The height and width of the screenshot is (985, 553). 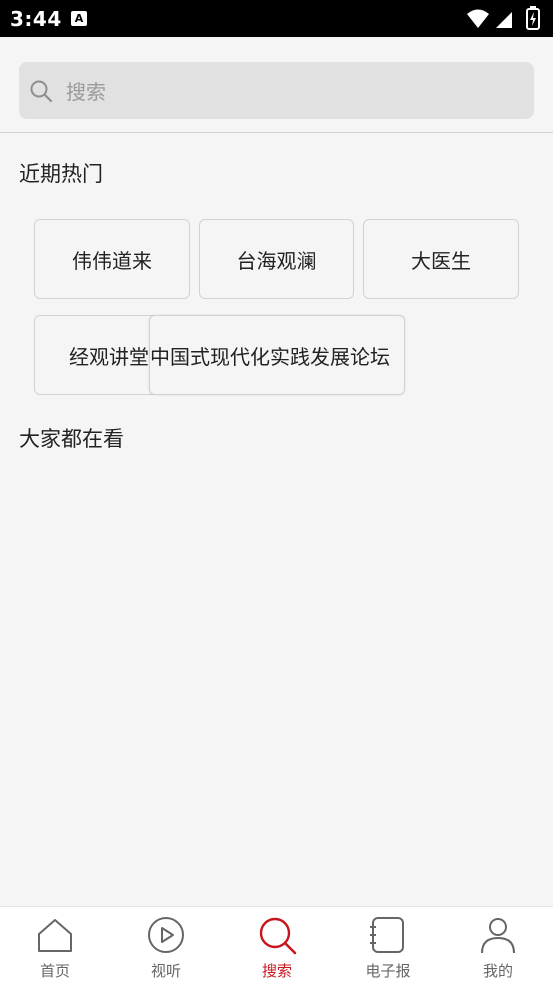 What do you see at coordinates (79, 18) in the screenshot?
I see `app-notification-icon: A` at bounding box center [79, 18].